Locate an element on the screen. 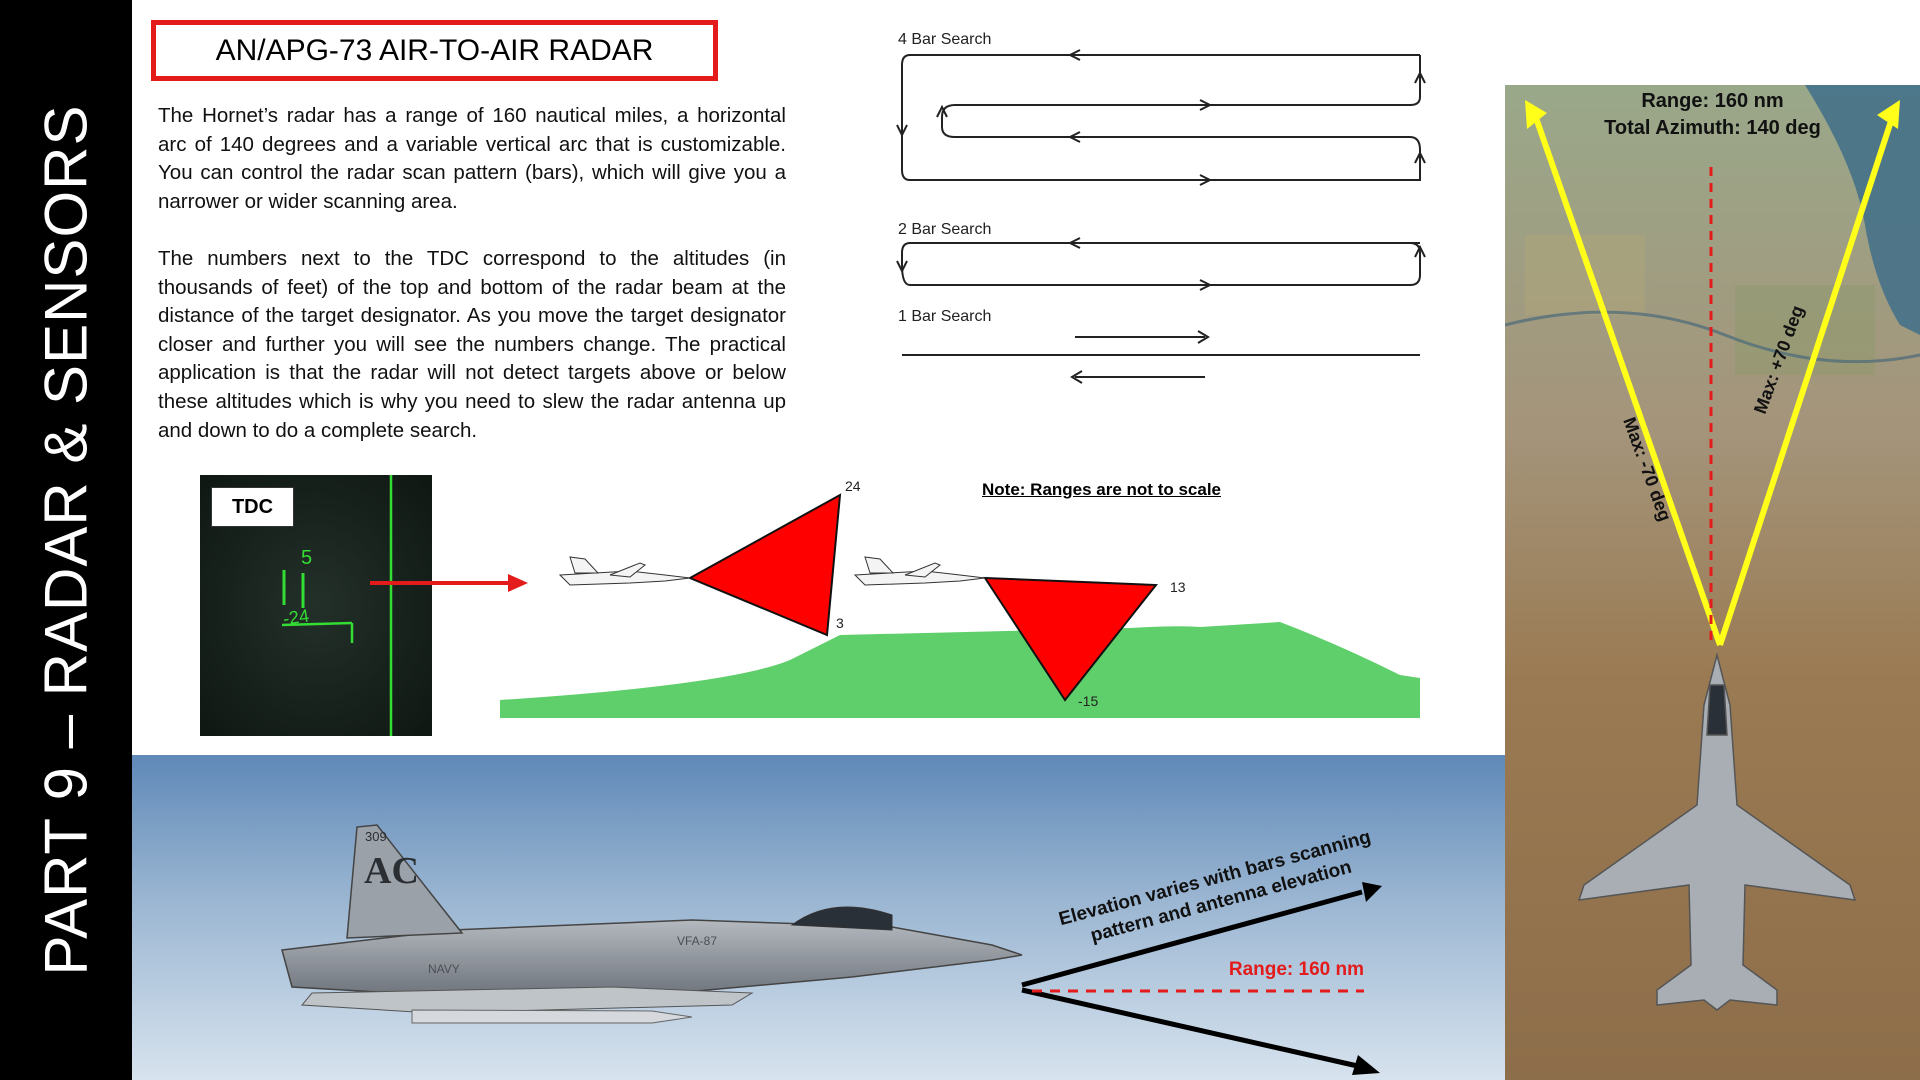  tdc-inset: 5 -24 TDC is located at coordinates (316, 605).